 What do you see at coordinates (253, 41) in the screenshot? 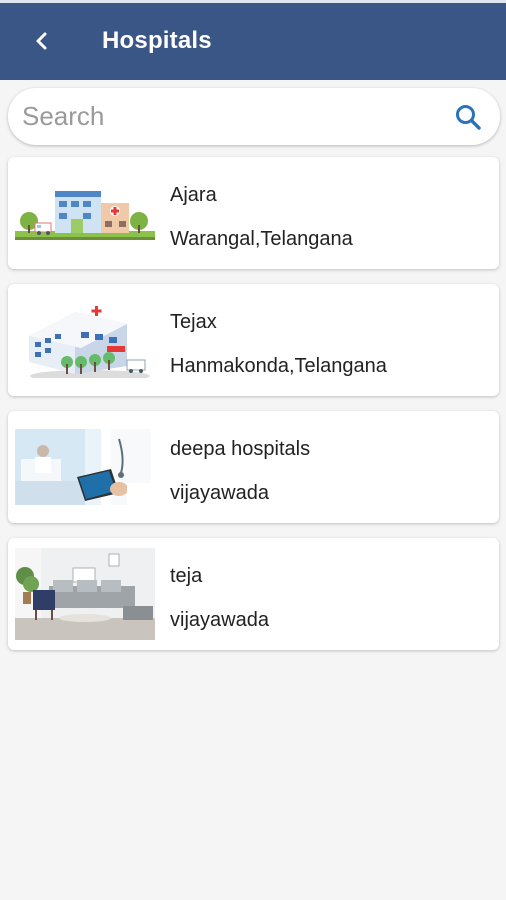
I see `app-bar: Hospitals` at bounding box center [253, 41].